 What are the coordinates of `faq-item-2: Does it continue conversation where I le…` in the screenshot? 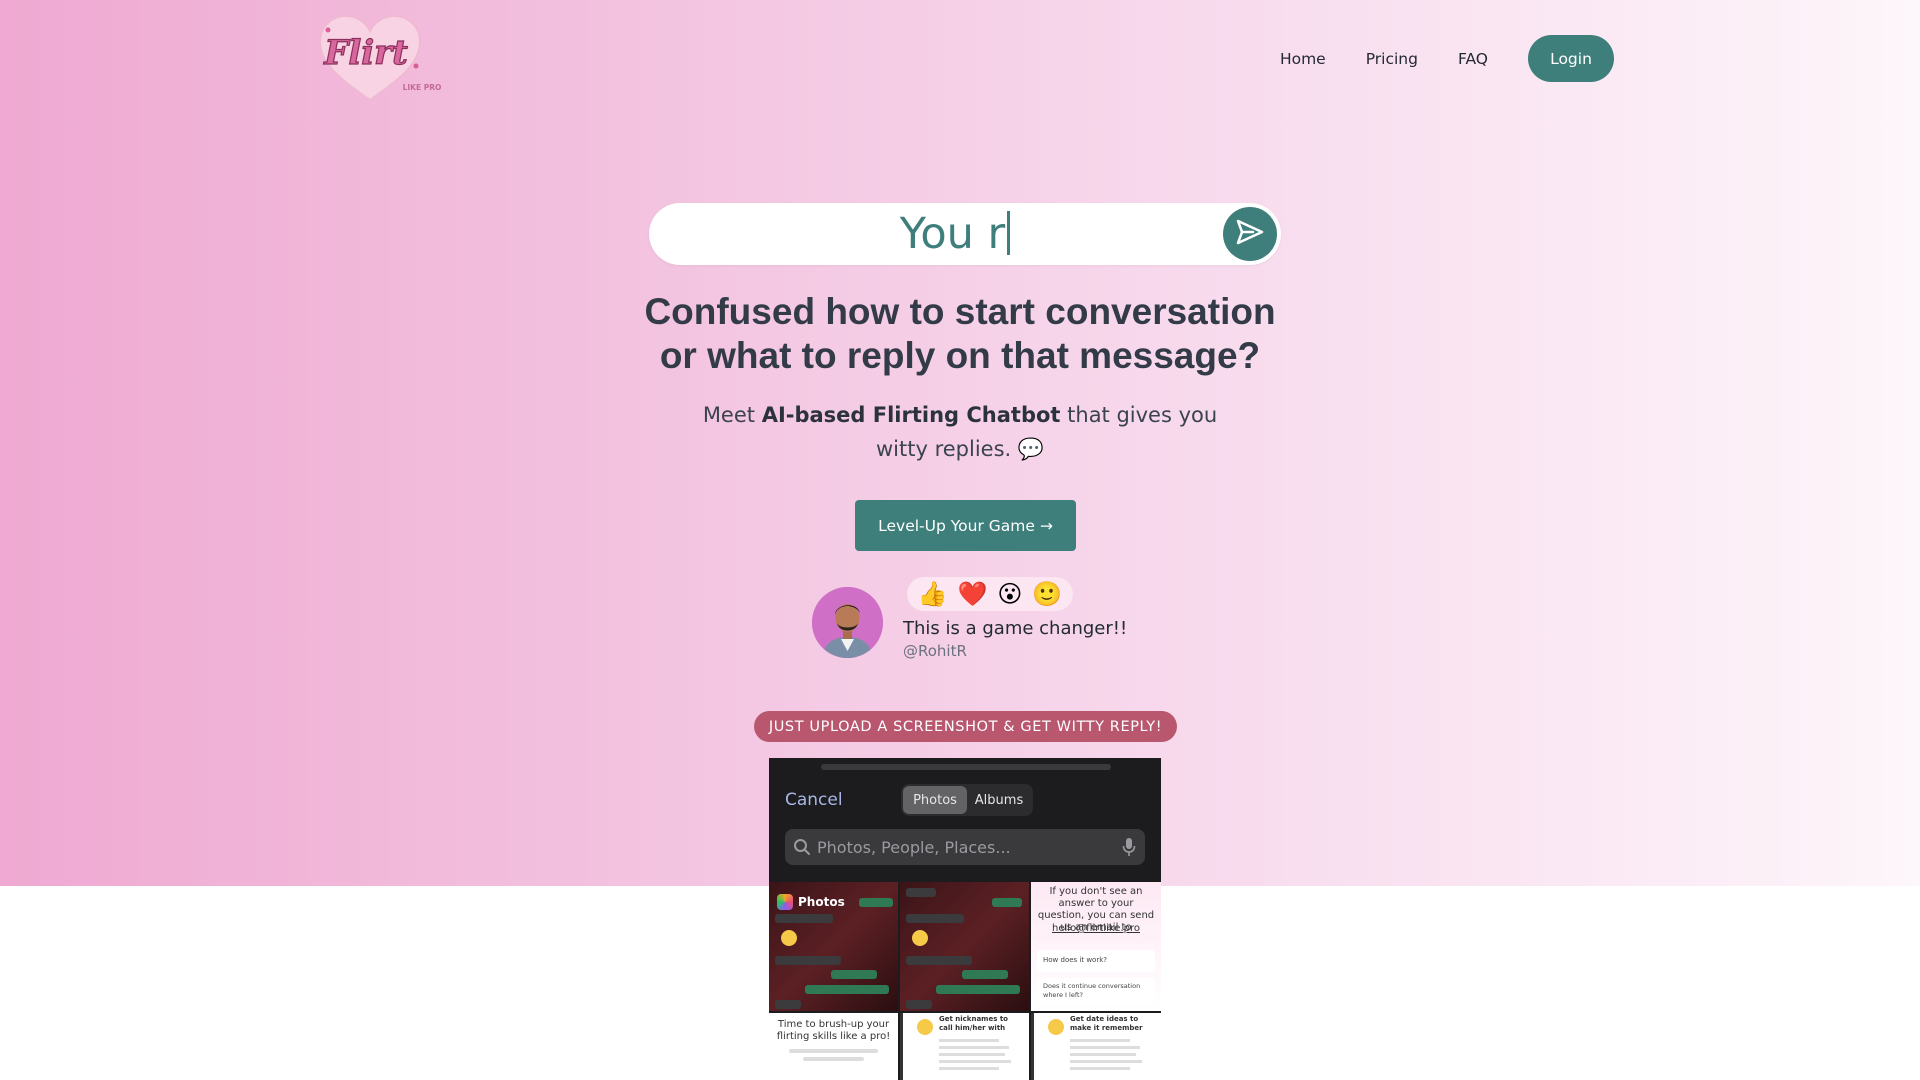 It's located at (1096, 991).